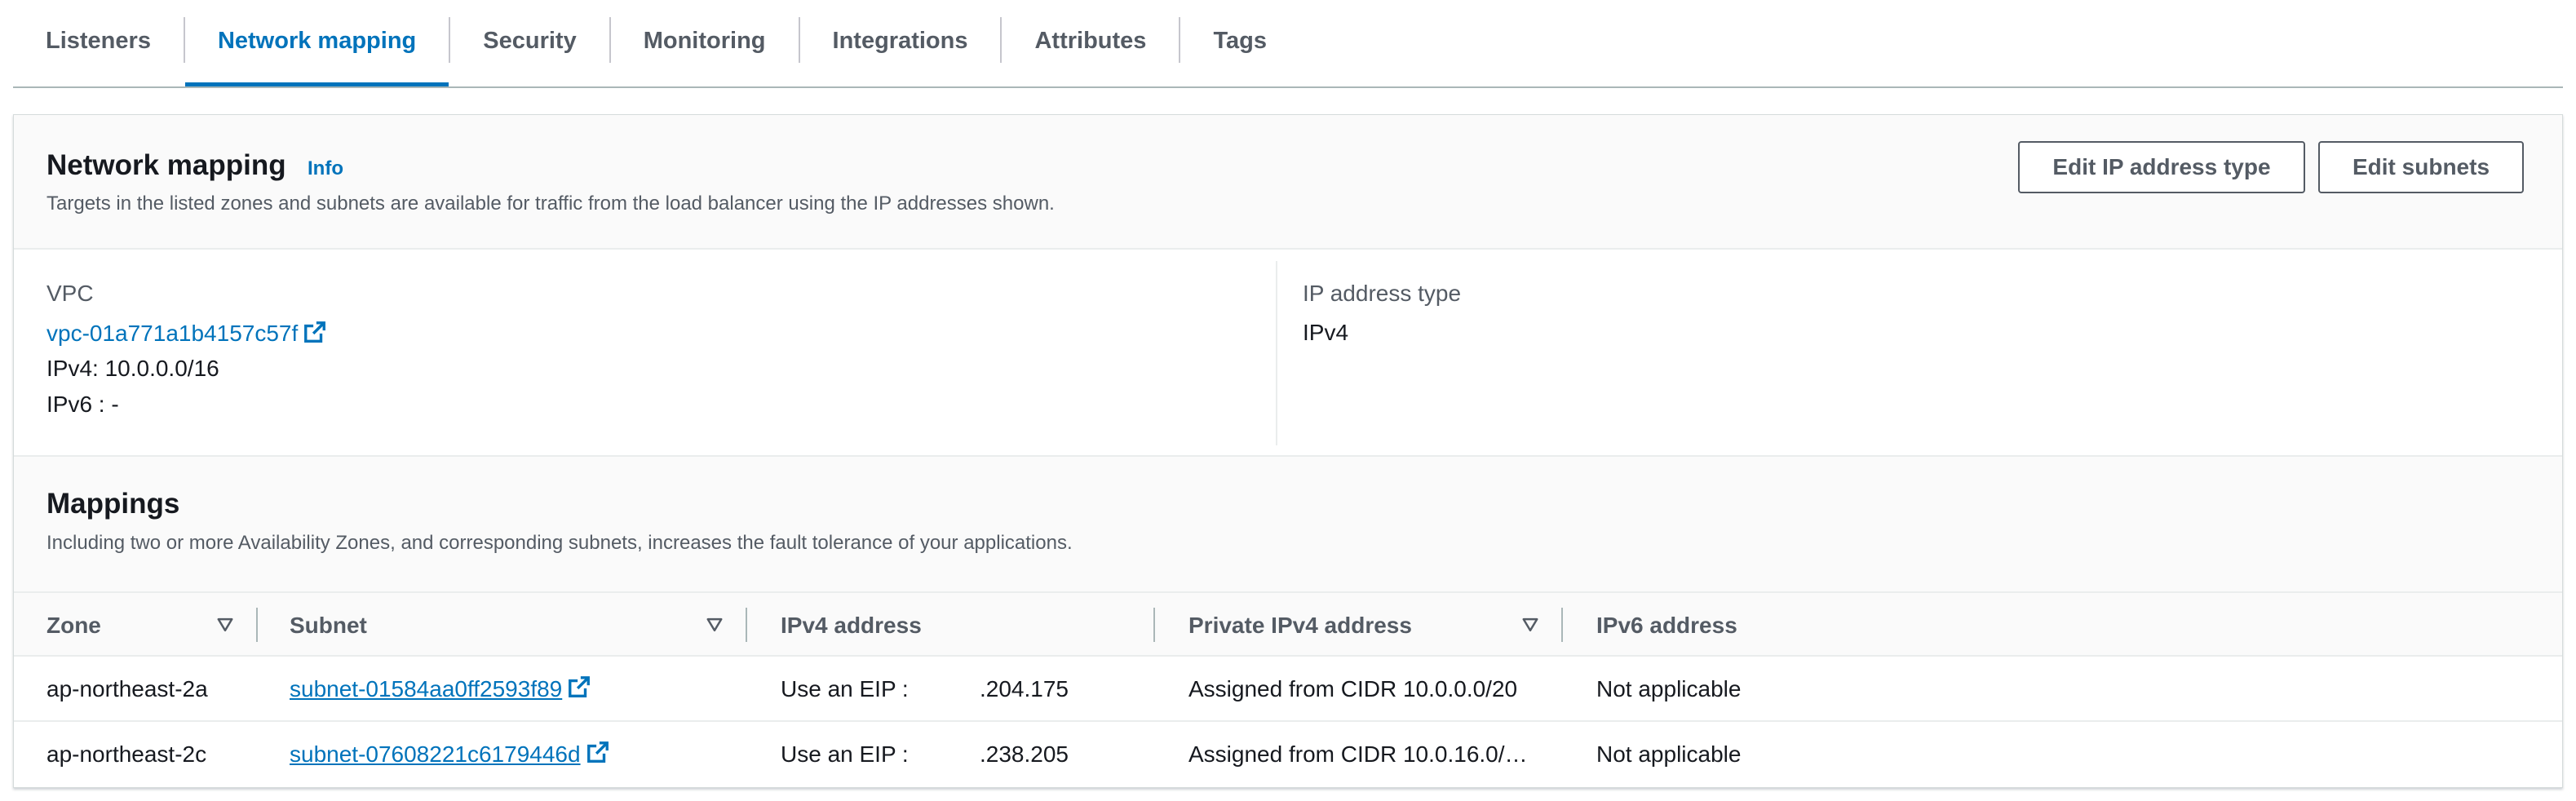 This screenshot has width=2576, height=801. I want to click on column-header-subnet: Subnet, so click(328, 626).